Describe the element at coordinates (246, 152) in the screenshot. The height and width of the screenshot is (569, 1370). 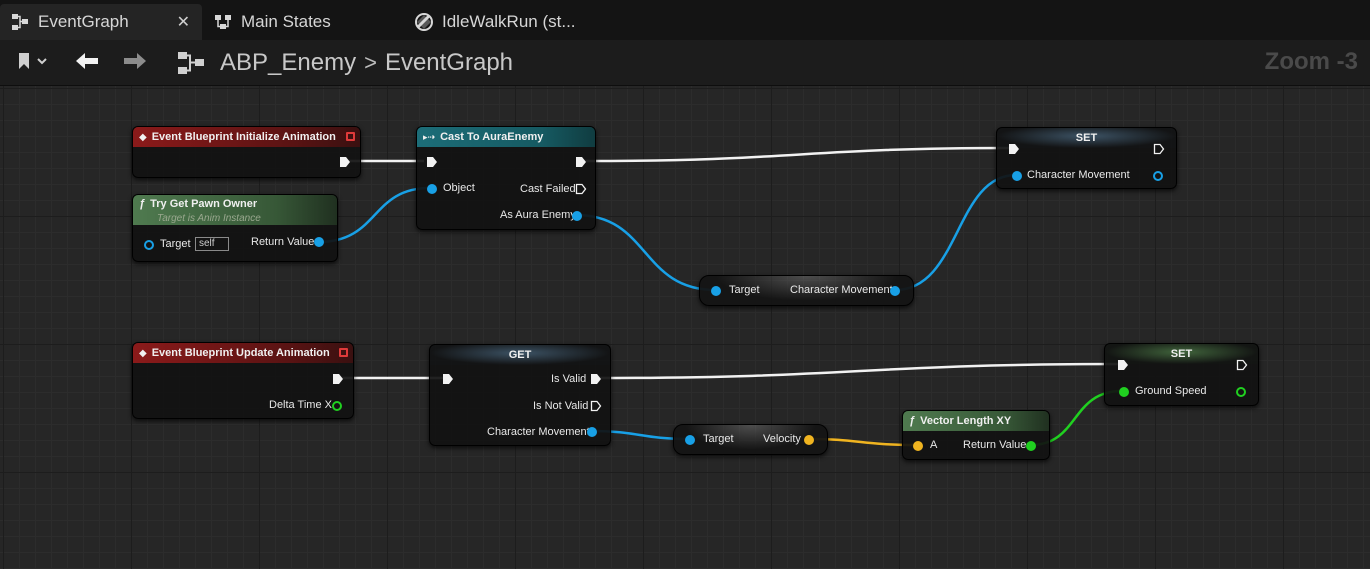
I see `node-event-initialize-animation: ◆ Event Blueprint Initialize Animation` at that location.